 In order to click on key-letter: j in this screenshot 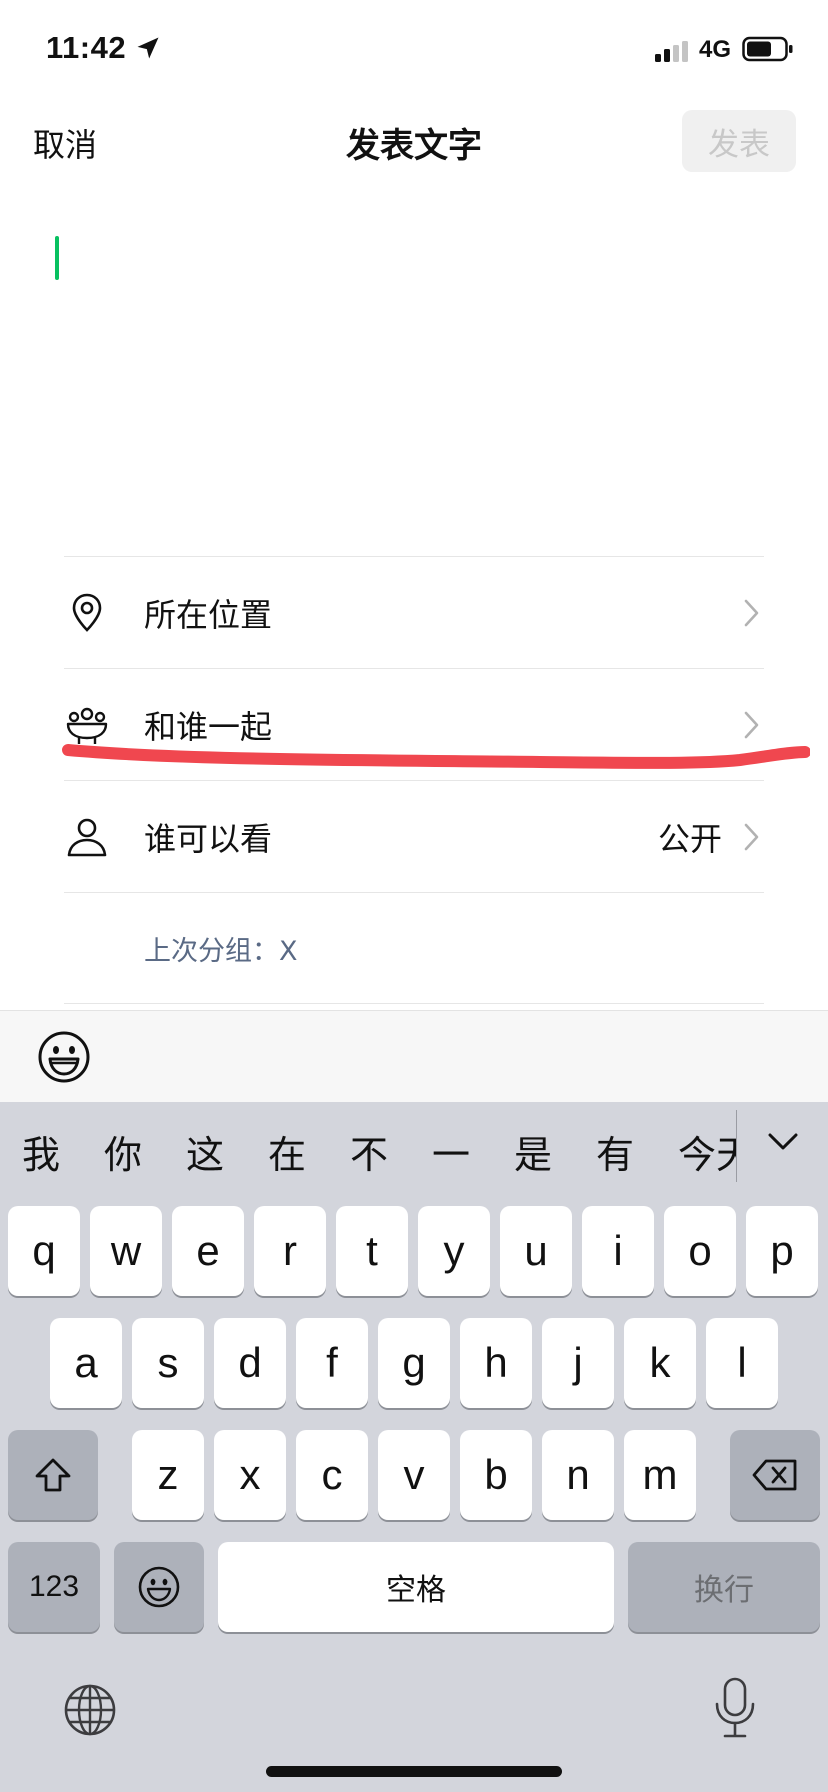, I will do `click(578, 1363)`.